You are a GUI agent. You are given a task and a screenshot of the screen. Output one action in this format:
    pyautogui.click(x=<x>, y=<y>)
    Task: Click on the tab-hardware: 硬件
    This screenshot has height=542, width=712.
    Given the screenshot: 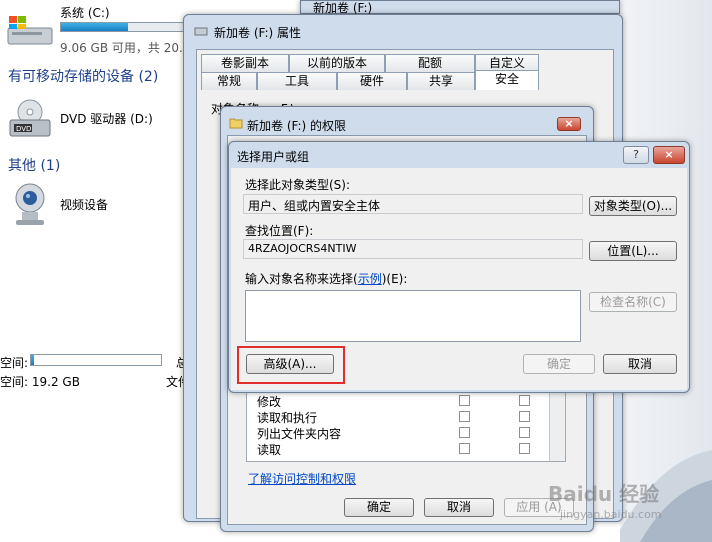 What is the action you would take?
    pyautogui.click(x=372, y=81)
    